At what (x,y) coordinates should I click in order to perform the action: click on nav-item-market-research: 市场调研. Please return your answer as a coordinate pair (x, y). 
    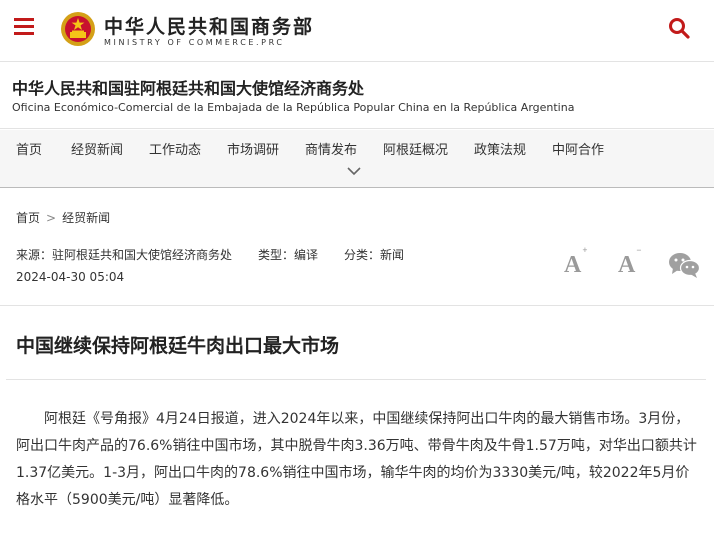
    Looking at the image, I should click on (253, 148).